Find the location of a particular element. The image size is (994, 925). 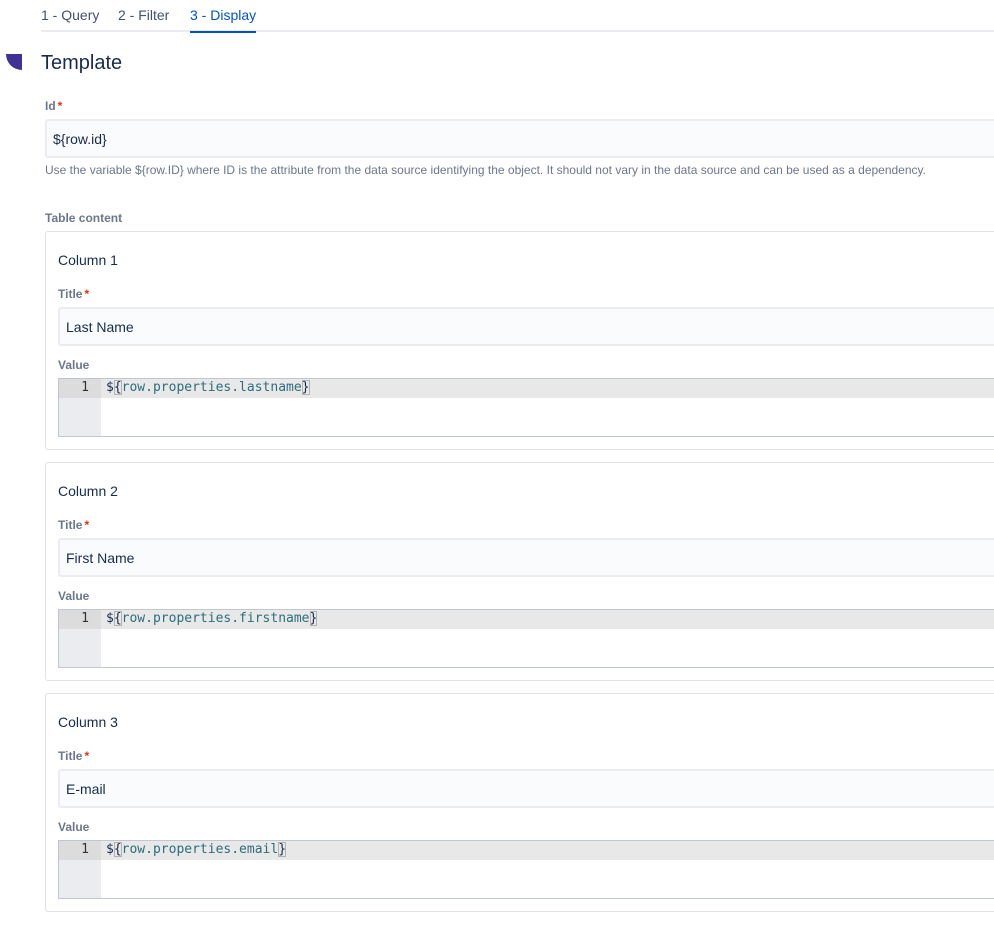

code-line: ${row.properties.lastname} is located at coordinates (208, 387).